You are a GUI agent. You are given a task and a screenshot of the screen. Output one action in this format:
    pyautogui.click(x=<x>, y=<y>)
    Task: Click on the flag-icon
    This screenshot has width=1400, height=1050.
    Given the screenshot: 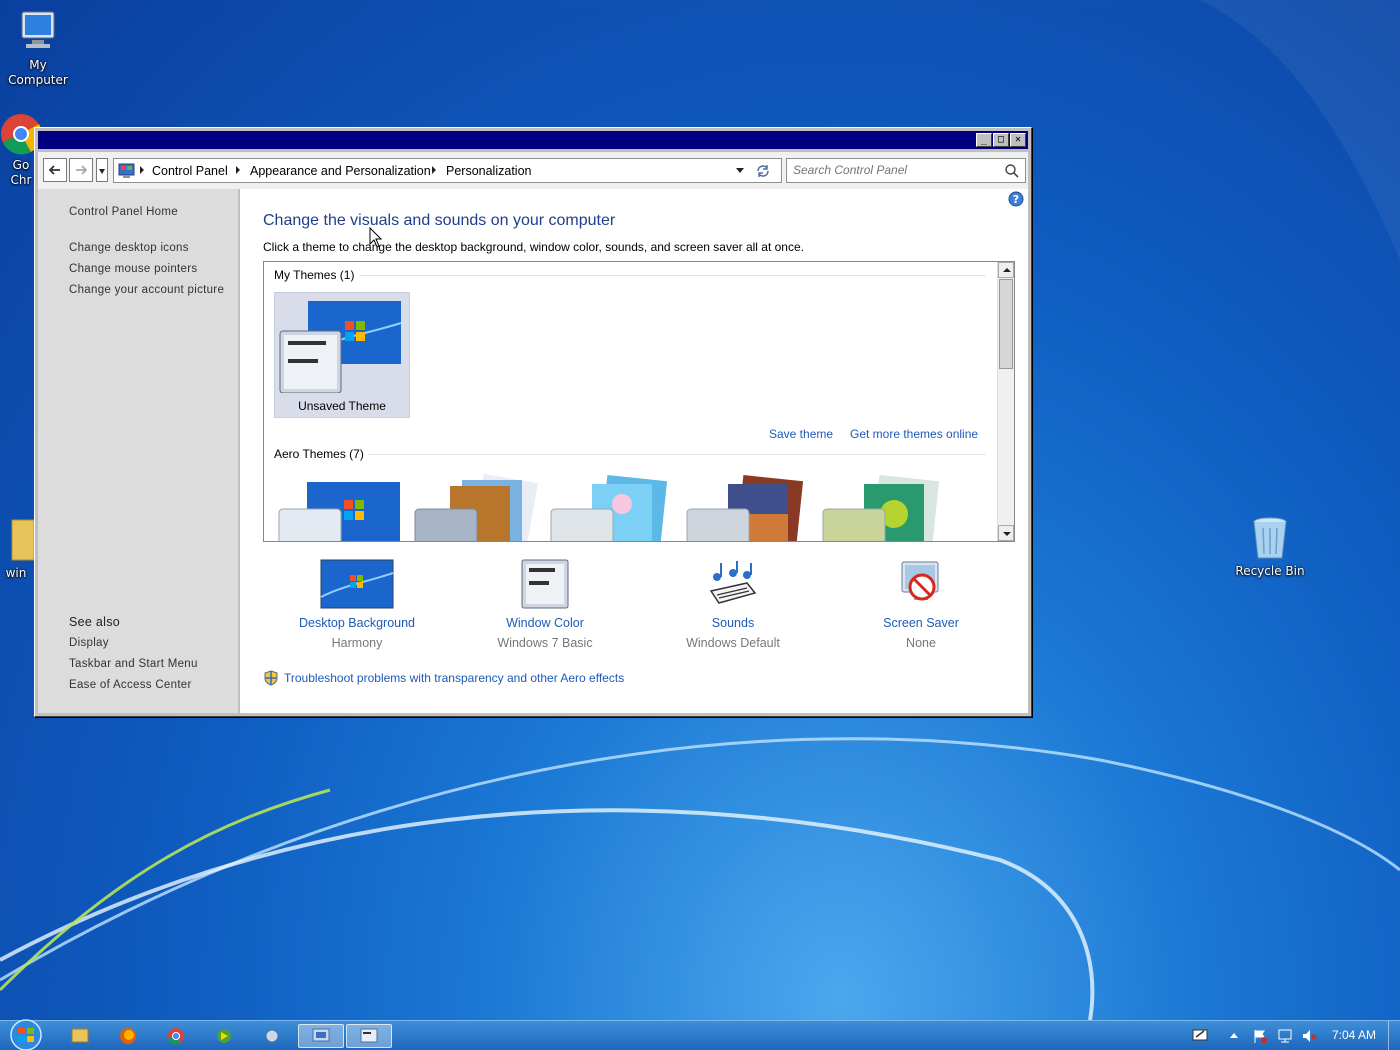 What is the action you would take?
    pyautogui.click(x=1260, y=1036)
    